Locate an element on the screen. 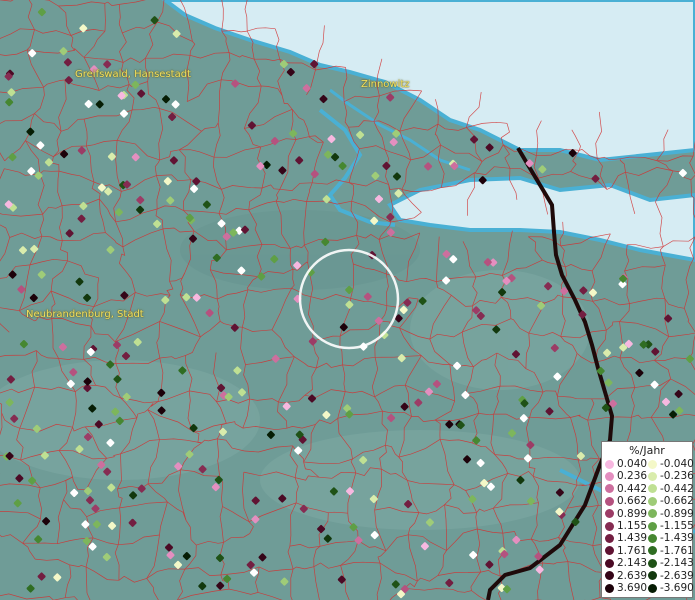  legend-entry-positive: 1.155 is located at coordinates (626, 526).